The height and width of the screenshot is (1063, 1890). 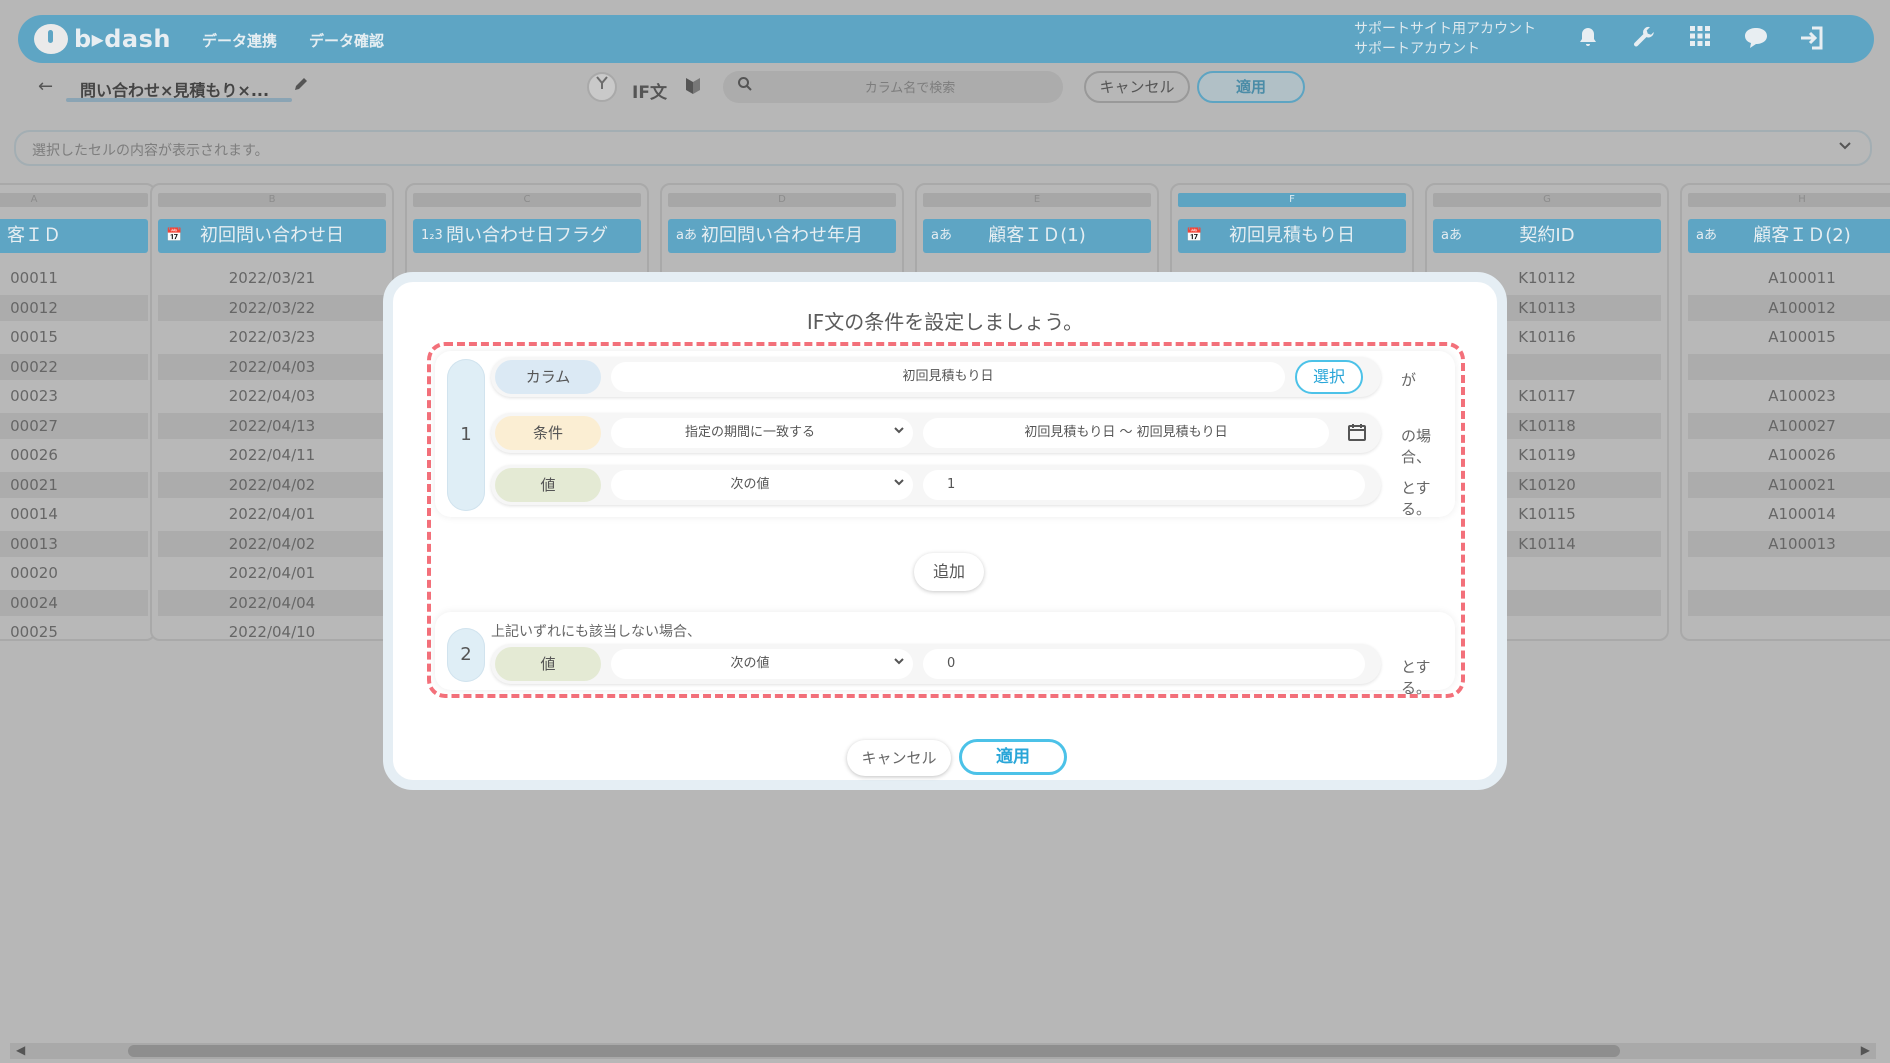 What do you see at coordinates (272, 425) in the screenshot?
I see `table-cell: 2022/04/13` at bounding box center [272, 425].